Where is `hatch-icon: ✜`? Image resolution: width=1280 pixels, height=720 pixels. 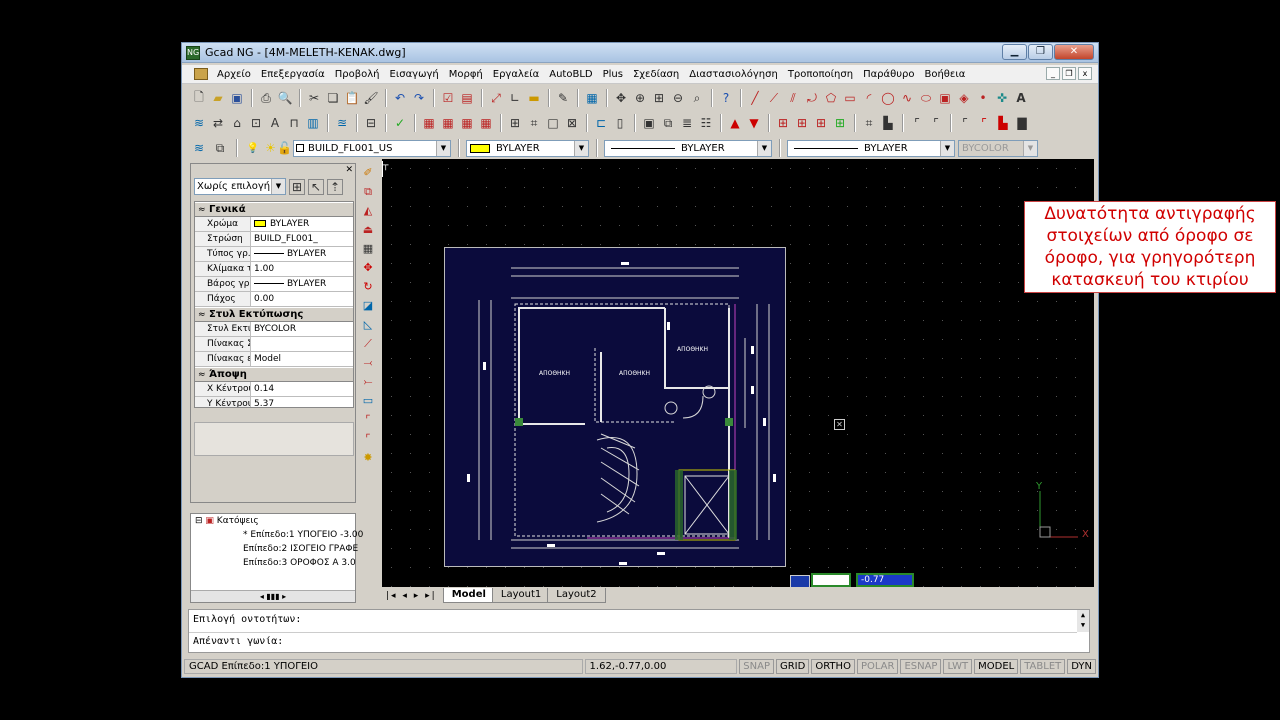
hatch-icon: ✜ is located at coordinates (1002, 98).